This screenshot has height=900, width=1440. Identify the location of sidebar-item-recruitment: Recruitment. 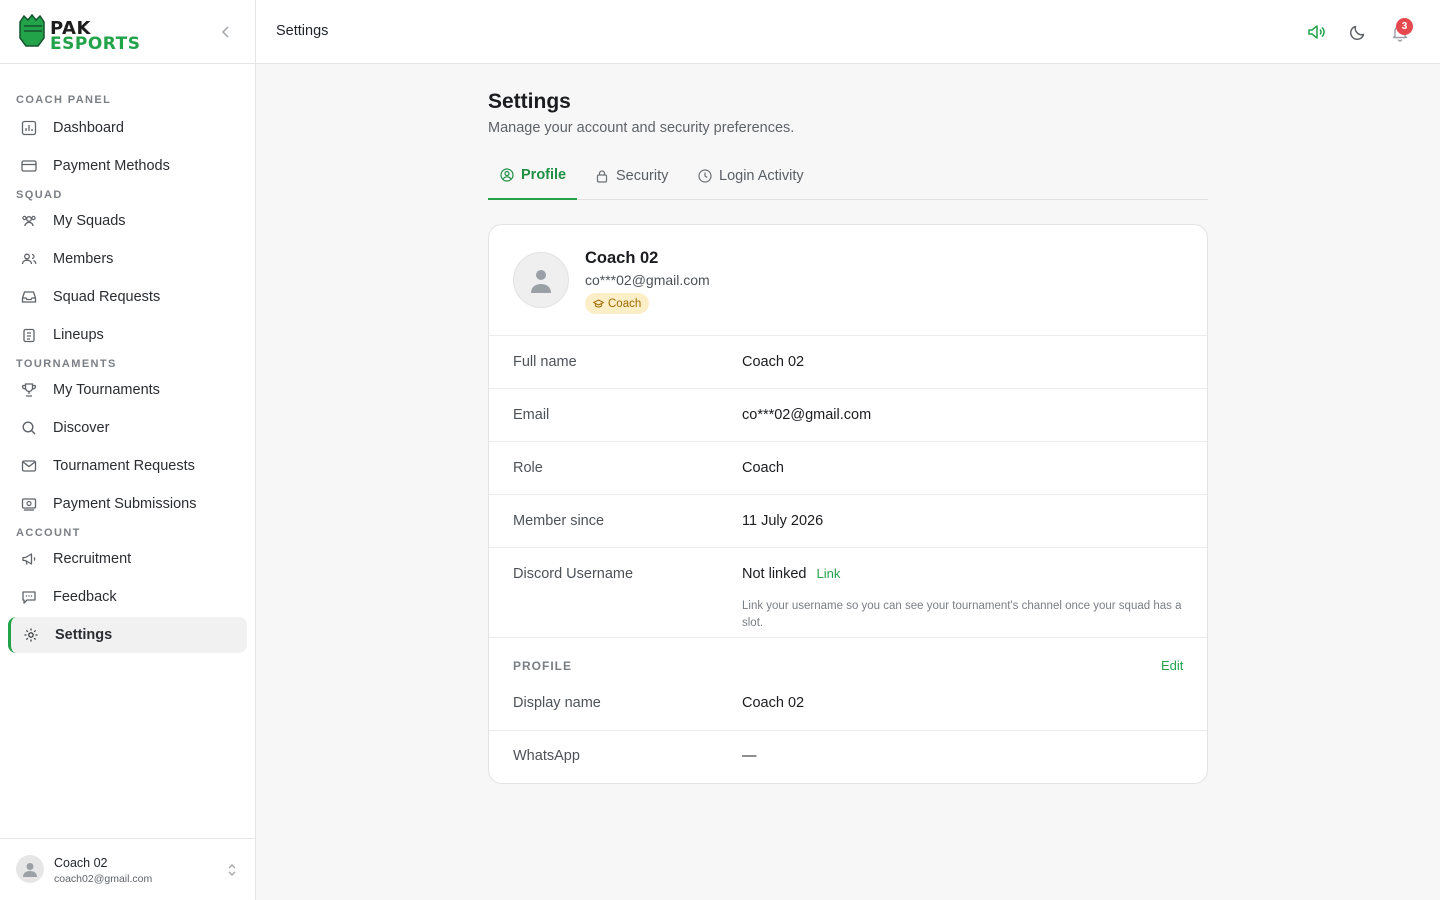
(127, 559).